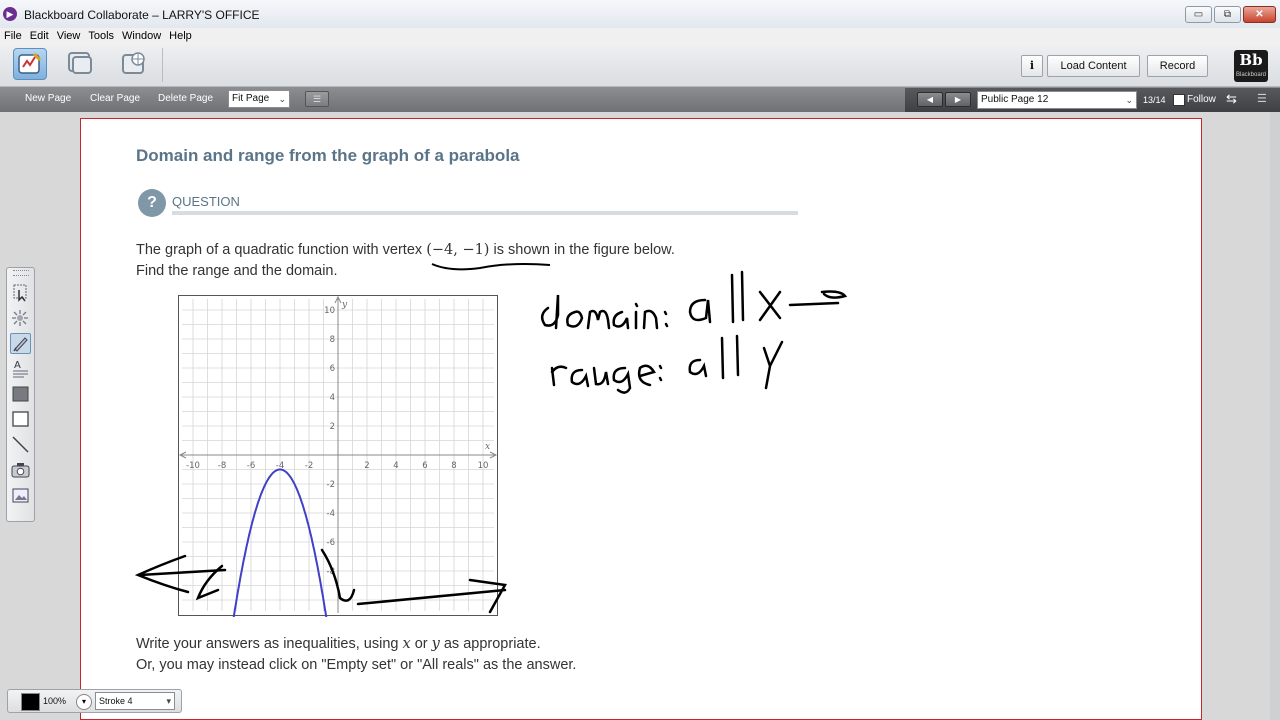 The height and width of the screenshot is (720, 1280). I want to click on drawing-tools-panel: A, so click(20, 394).